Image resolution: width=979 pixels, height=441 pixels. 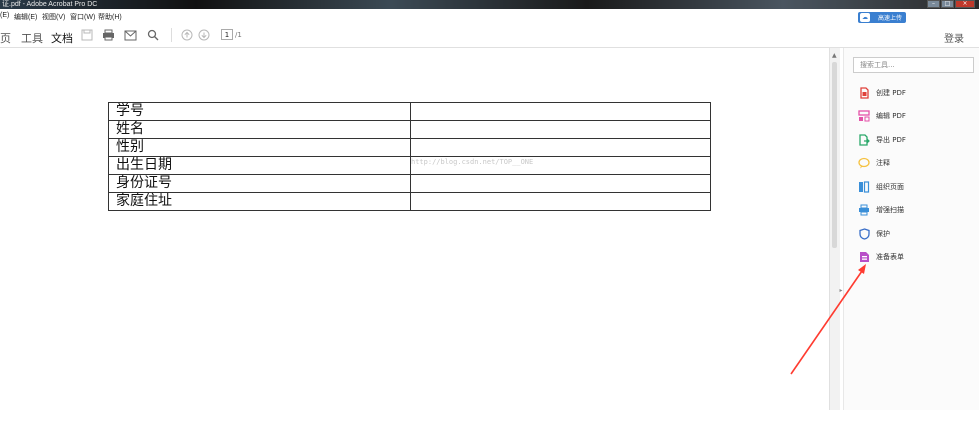 What do you see at coordinates (891, 116) in the screenshot?
I see `tool-label: 编辑 PDF` at bounding box center [891, 116].